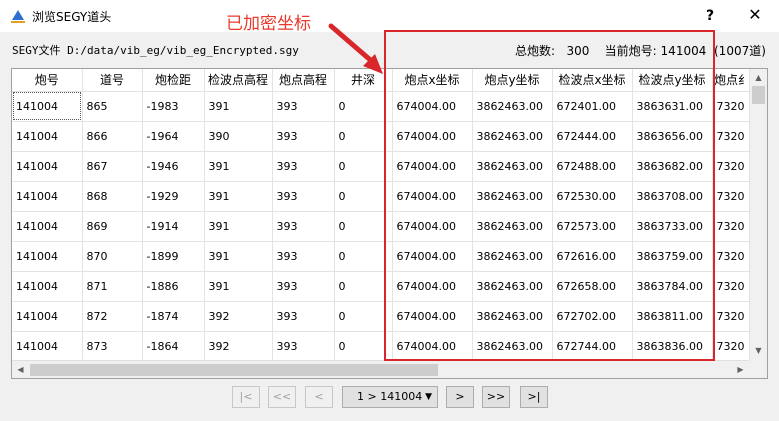 The width and height of the screenshot is (779, 421). Describe the element at coordinates (496, 397) in the screenshot. I see `next-block-button: >>` at that location.